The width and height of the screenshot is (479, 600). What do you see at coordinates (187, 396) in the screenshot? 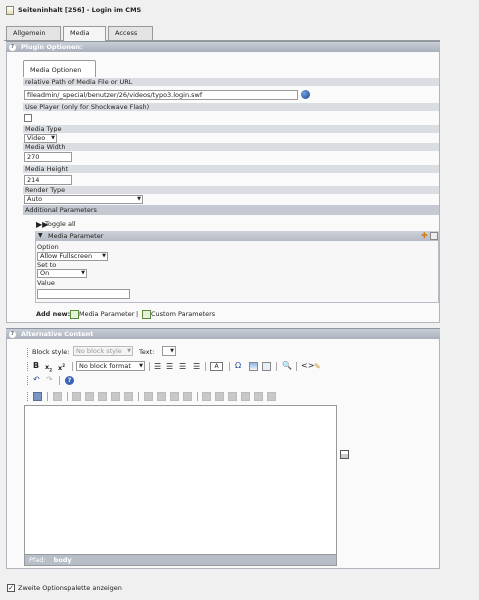
I see `column-split-icon` at bounding box center [187, 396].